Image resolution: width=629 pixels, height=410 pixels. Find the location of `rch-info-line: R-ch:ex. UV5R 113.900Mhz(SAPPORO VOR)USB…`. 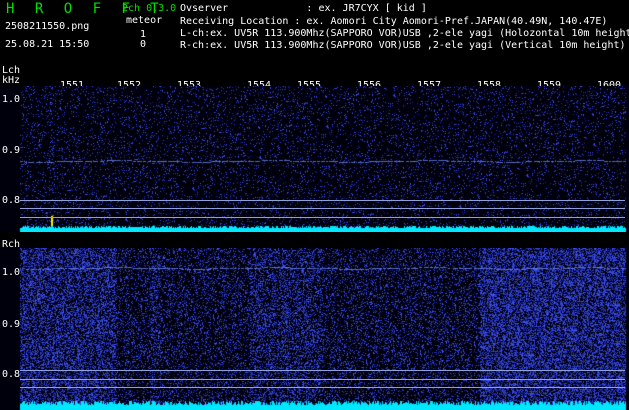

rch-info-line: R-ch:ex. UV5R 113.900Mhz(SAPPORO VOR)USB… is located at coordinates (403, 45).